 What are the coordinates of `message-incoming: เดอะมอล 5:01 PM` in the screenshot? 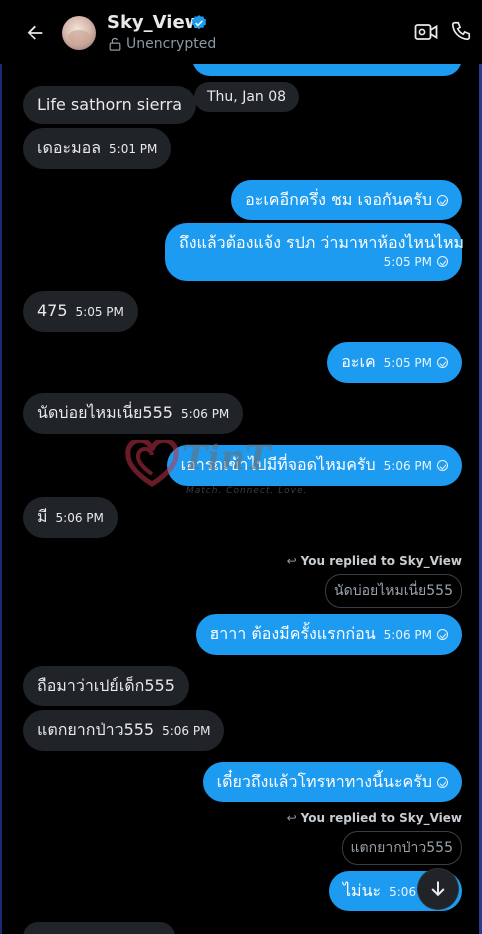 It's located at (97, 148).